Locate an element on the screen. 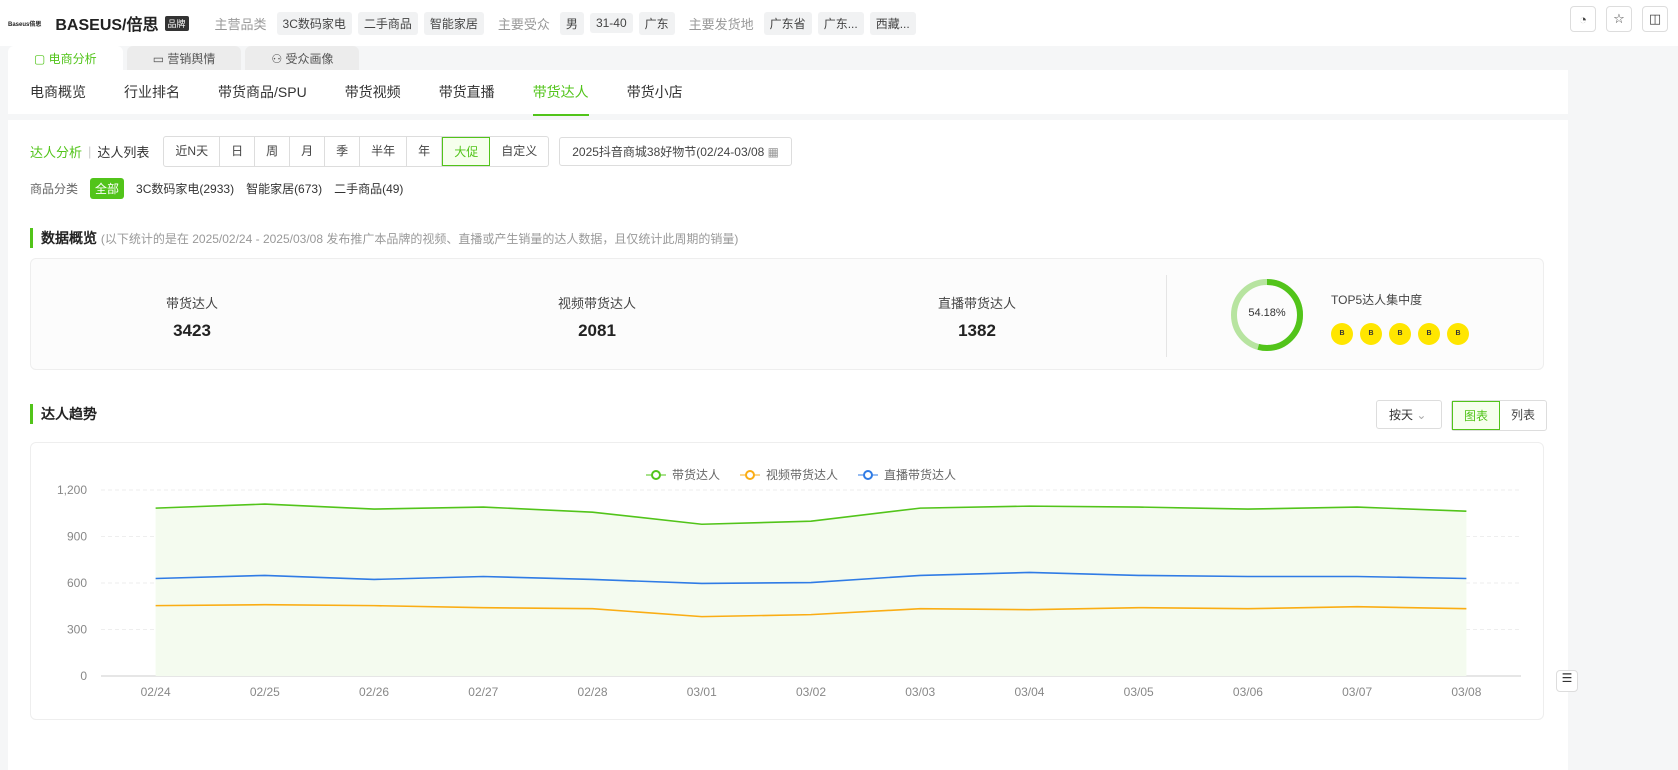 This screenshot has width=1678, height=770. audience-chip: 31-40 is located at coordinates (611, 23).